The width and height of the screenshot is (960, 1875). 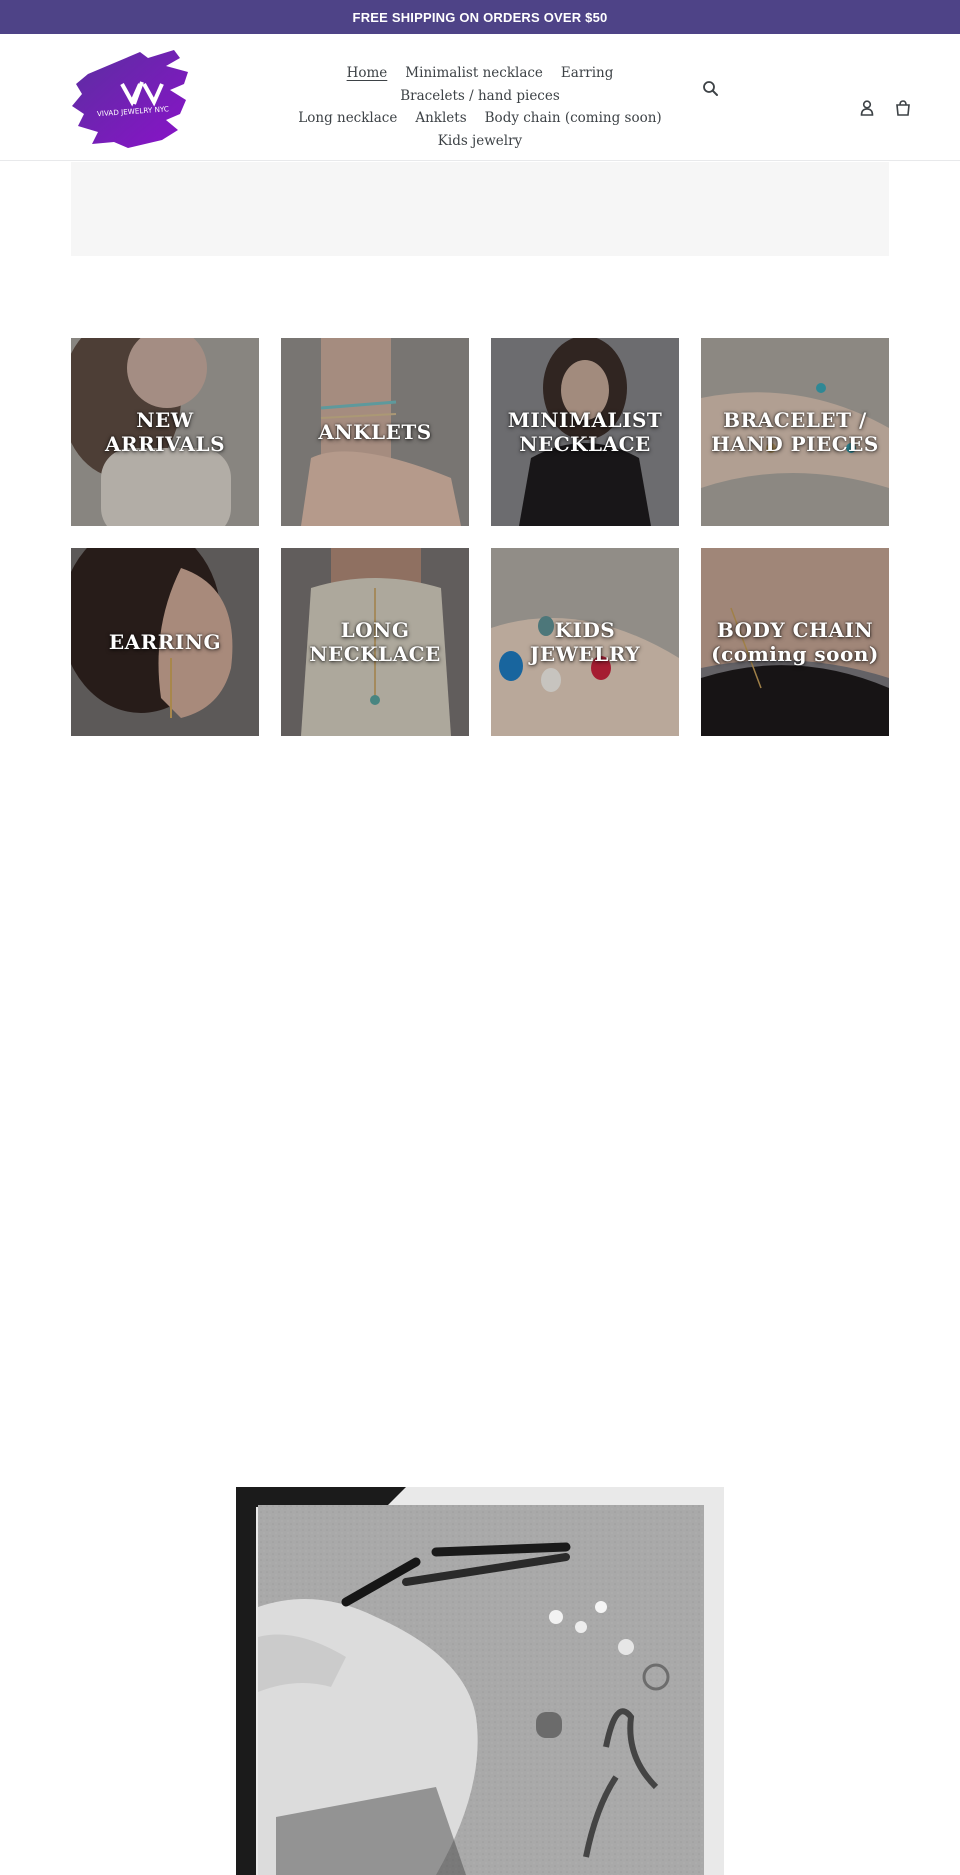 I want to click on nav-item-home: Home, so click(x=367, y=73).